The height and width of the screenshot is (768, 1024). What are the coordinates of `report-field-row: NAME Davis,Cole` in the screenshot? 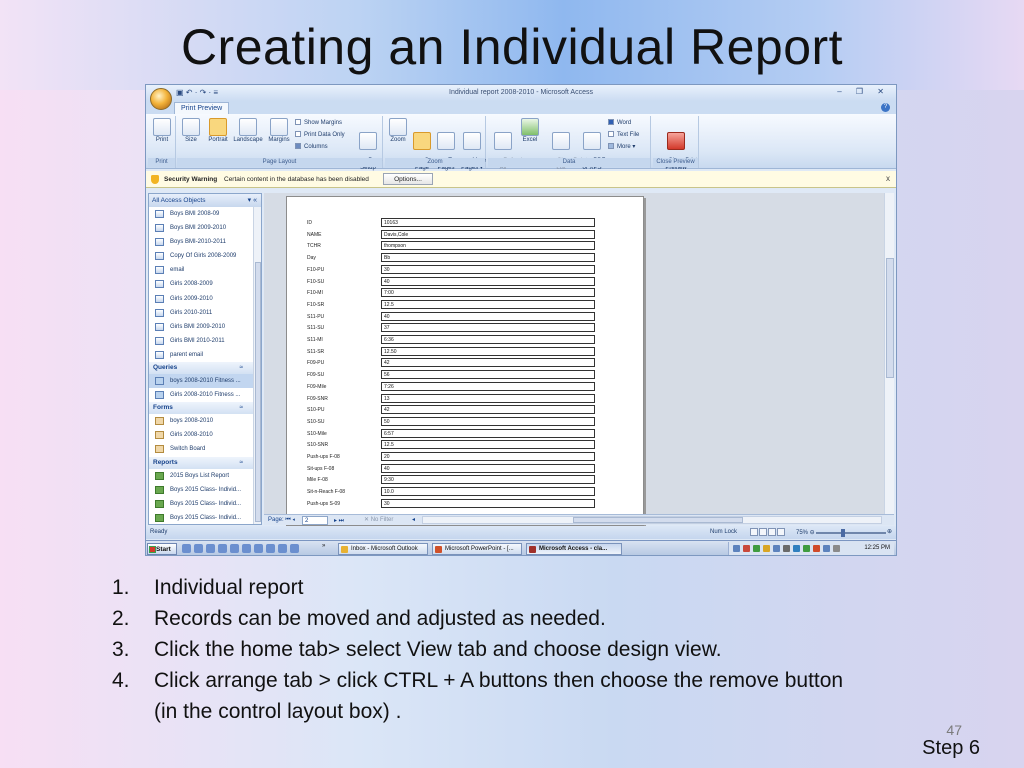 It's located at (462, 234).